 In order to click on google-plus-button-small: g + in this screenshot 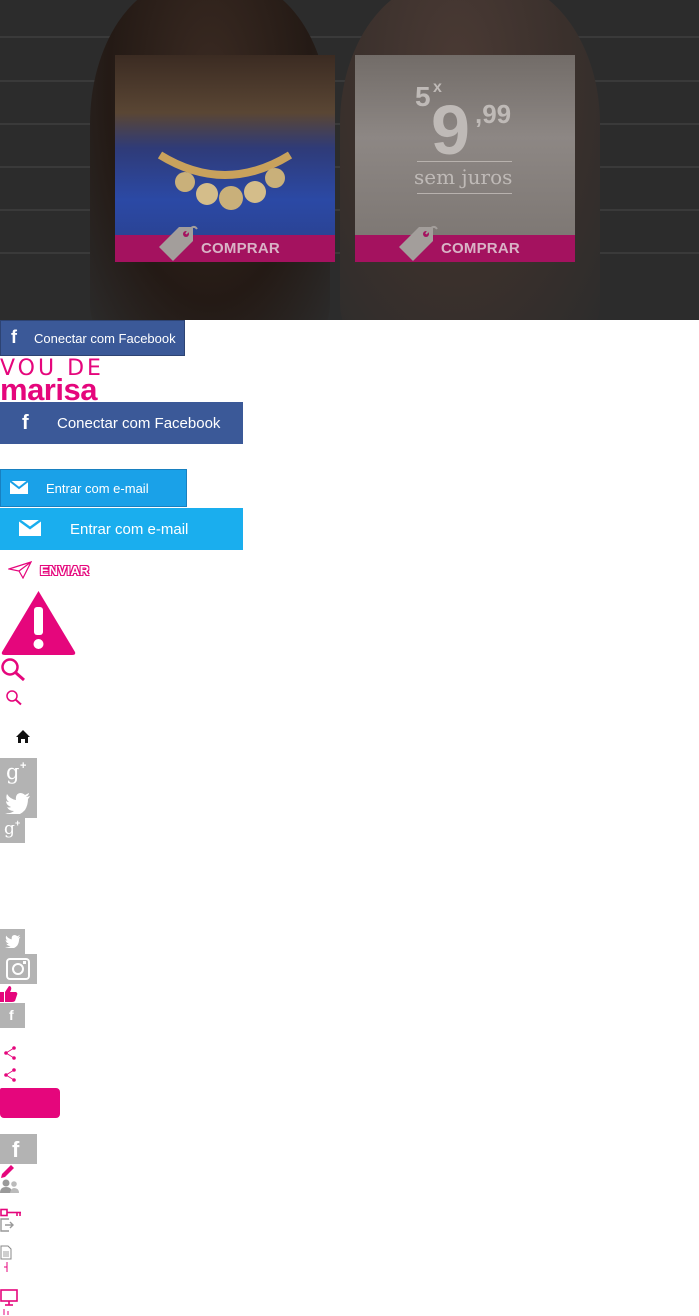, I will do `click(12, 830)`.